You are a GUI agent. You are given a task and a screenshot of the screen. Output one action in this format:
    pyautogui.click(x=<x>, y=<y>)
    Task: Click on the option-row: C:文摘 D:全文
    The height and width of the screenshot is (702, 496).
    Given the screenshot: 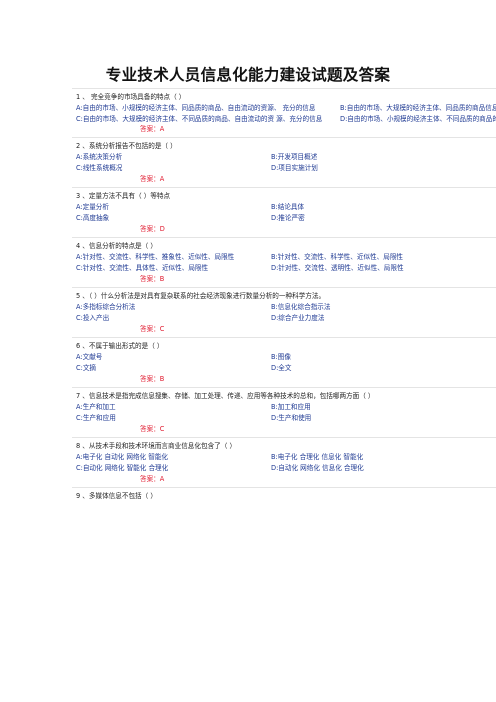 What is the action you would take?
    pyautogui.click(x=286, y=368)
    